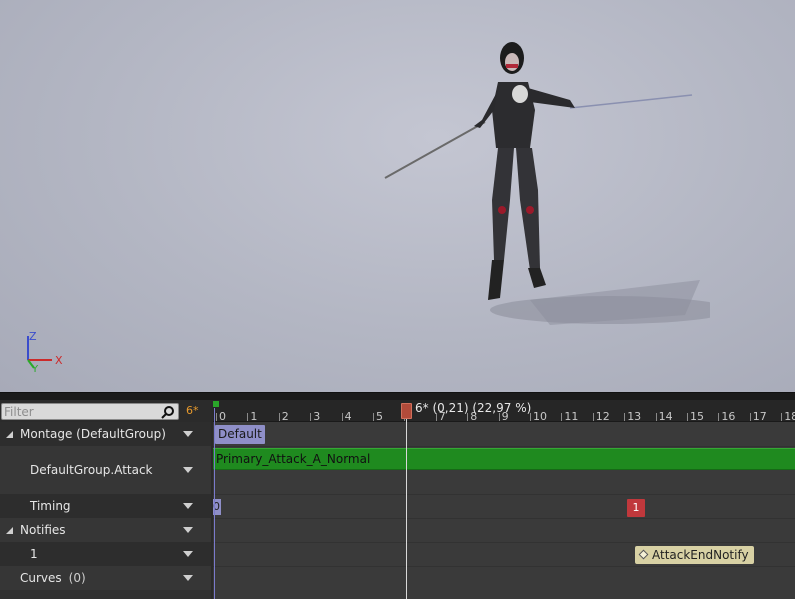 The width and height of the screenshot is (795, 599). I want to click on montage-section-default: Default, so click(240, 434).